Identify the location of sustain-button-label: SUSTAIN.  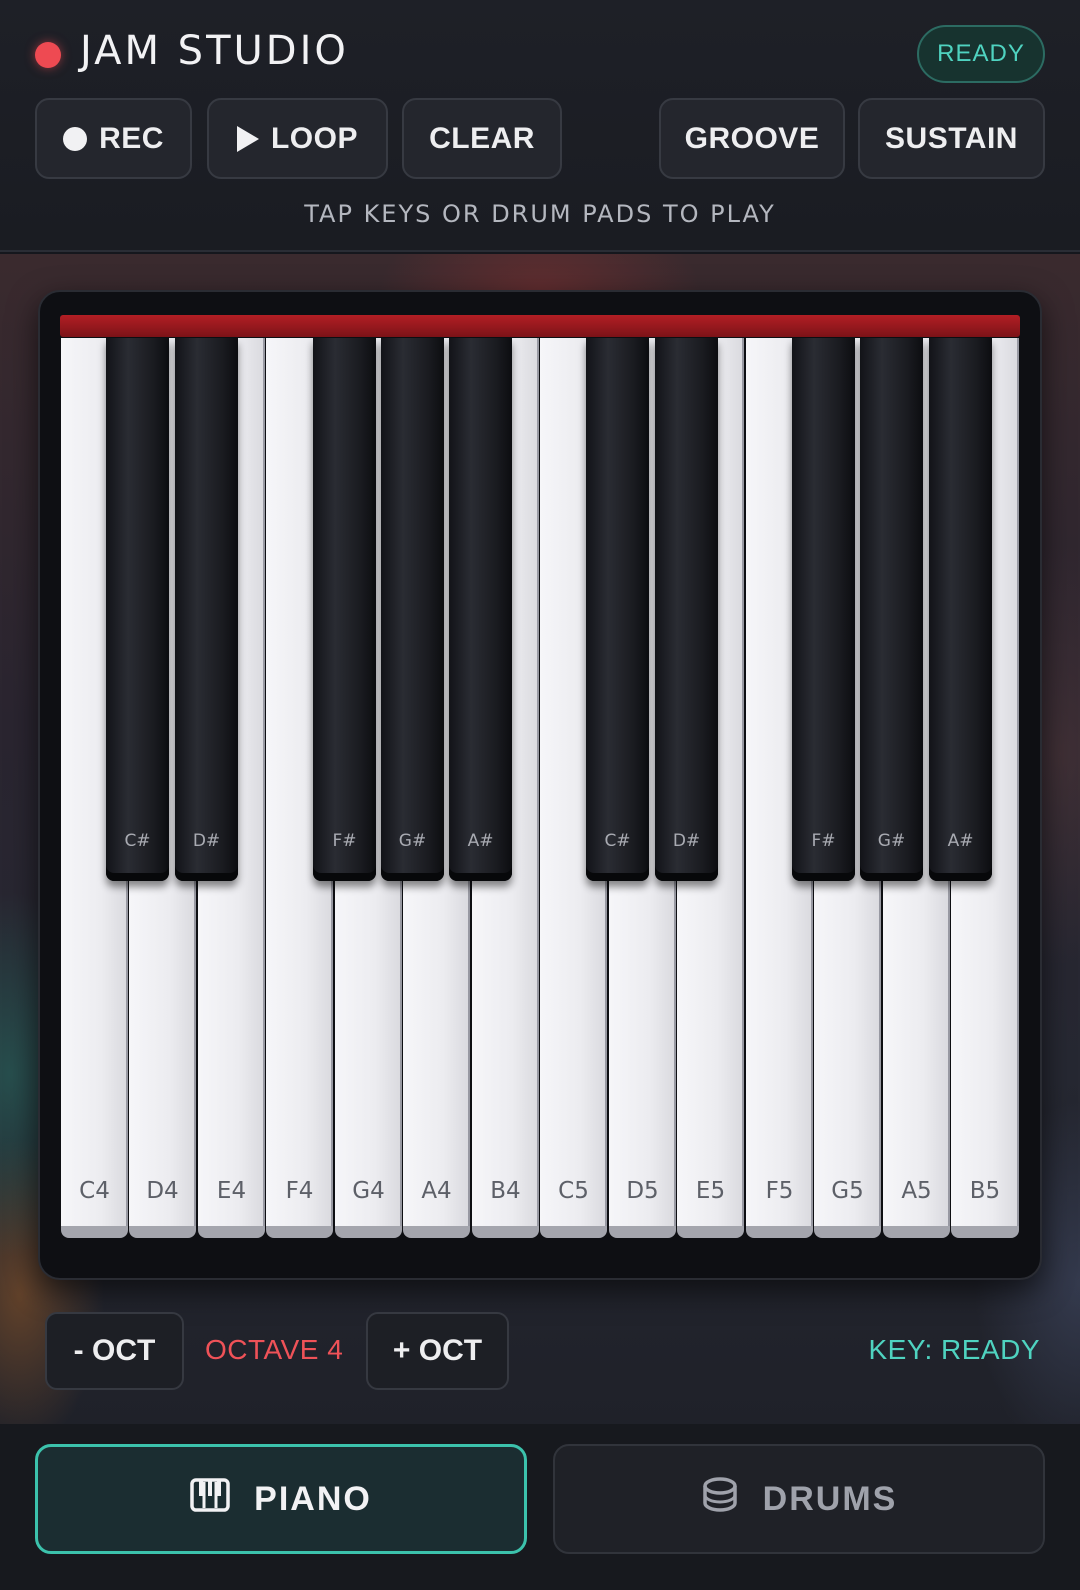
(951, 138).